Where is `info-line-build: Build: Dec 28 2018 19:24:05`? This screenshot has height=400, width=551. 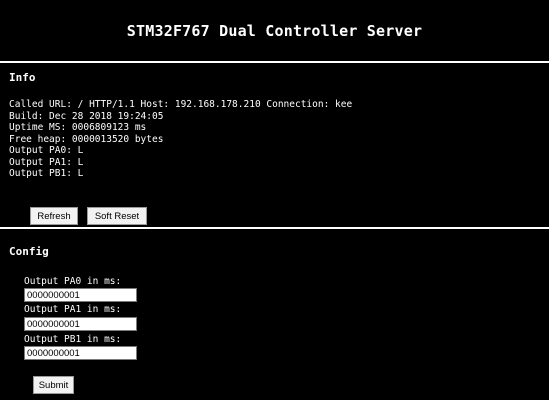
info-line-build: Build: Dec 28 2018 19:24:05 is located at coordinates (86, 116).